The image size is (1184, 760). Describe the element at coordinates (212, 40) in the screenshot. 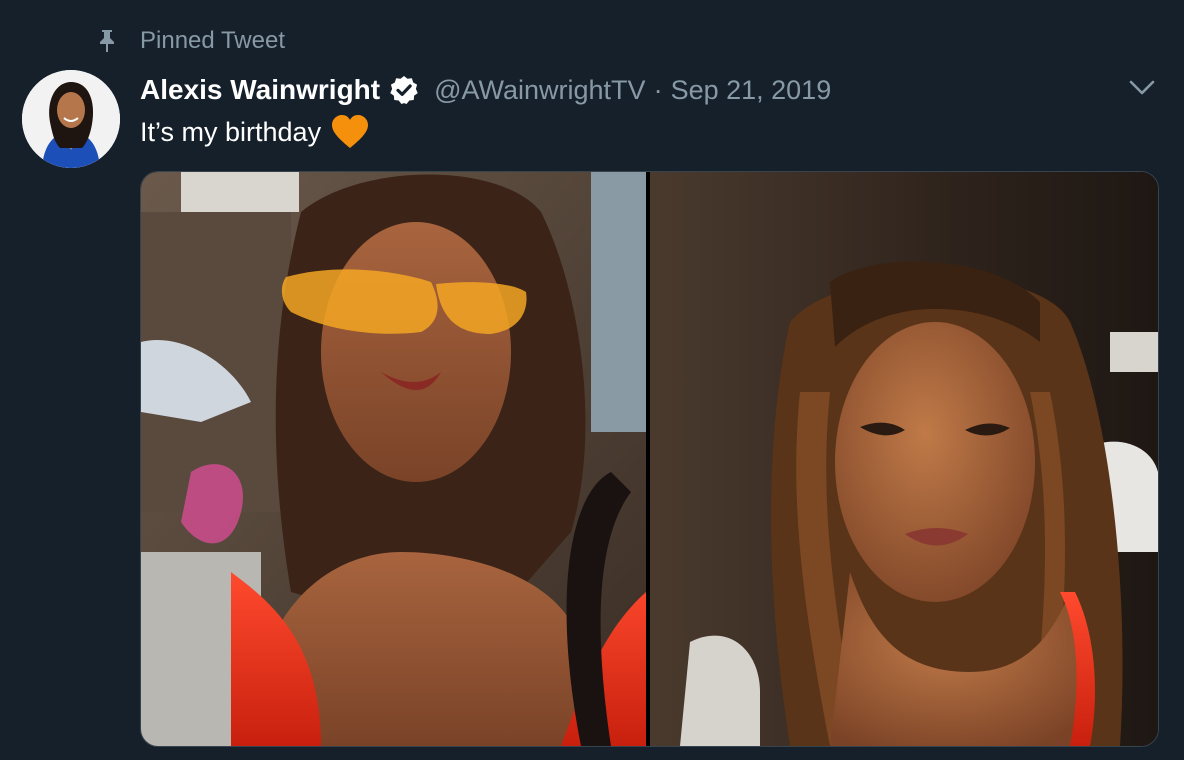

I see `pinned-label: Pinned Tweet` at that location.